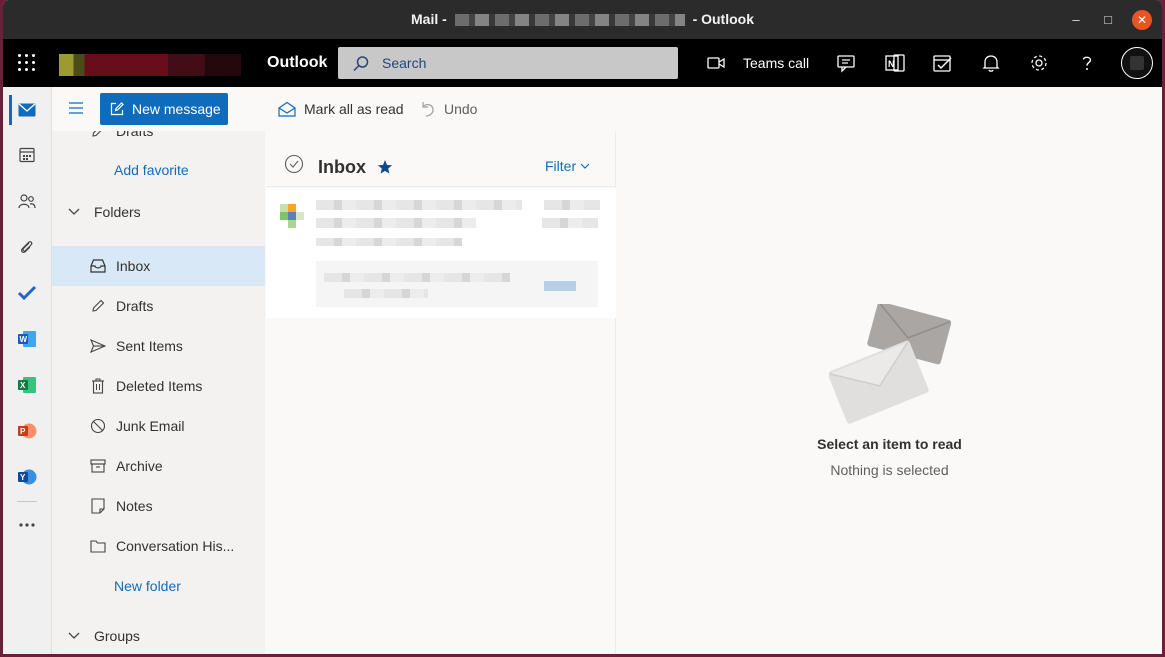  I want to click on undo-button: Undo, so click(448, 109).